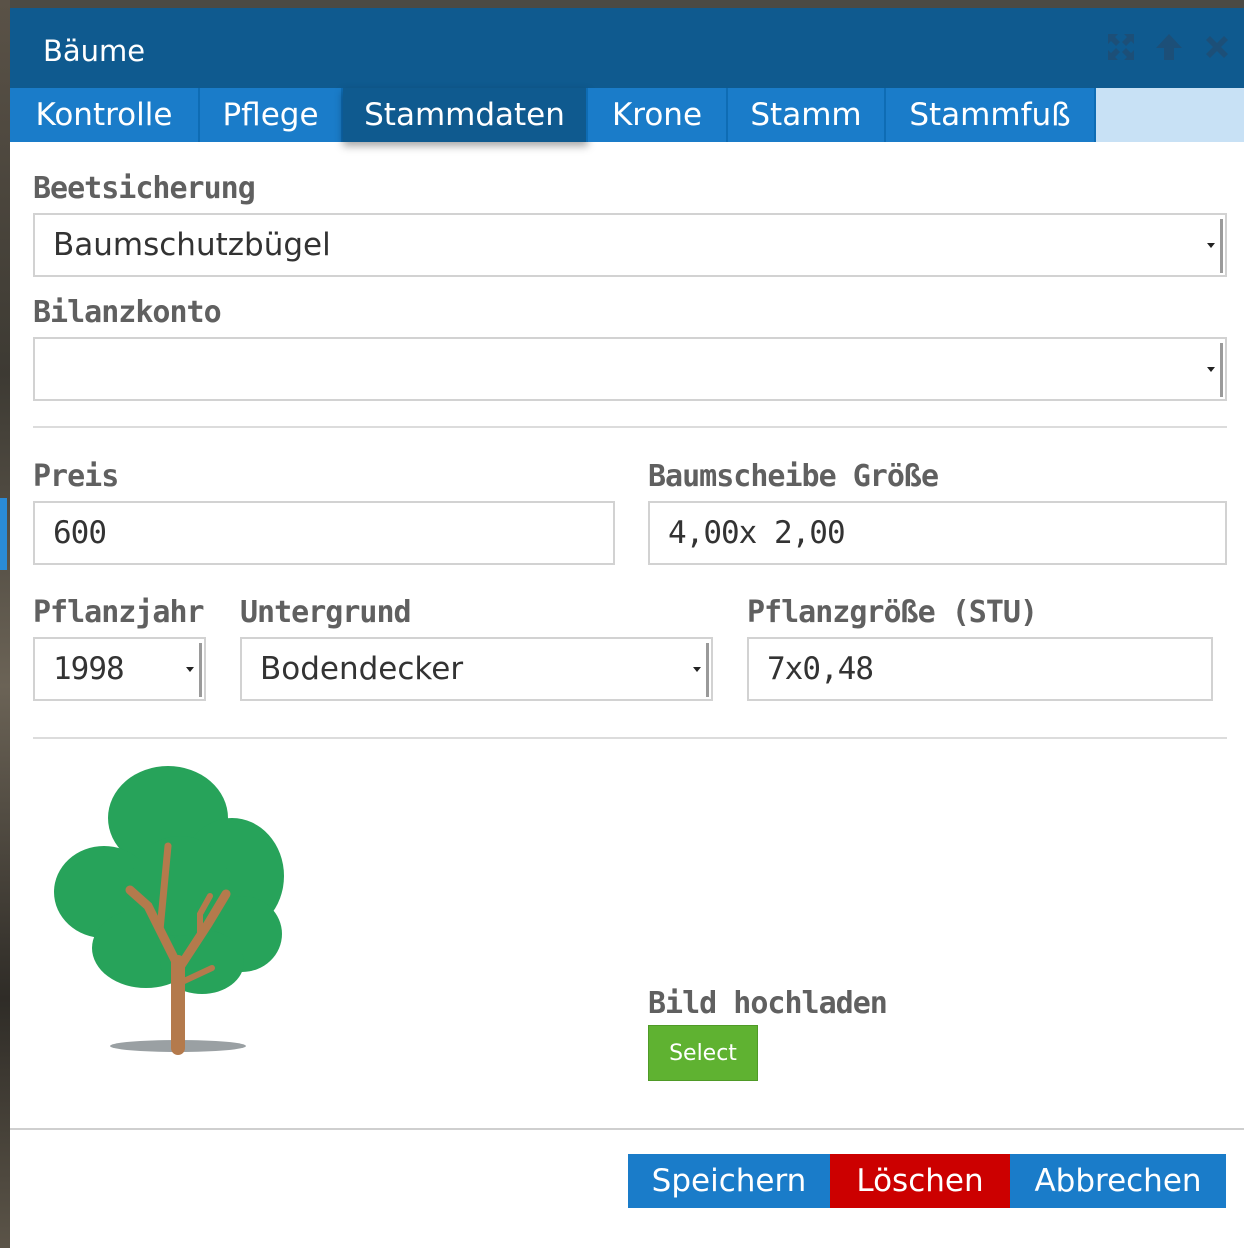  What do you see at coordinates (119, 612) in the screenshot?
I see `pflanzjahr-label: Pflanzjahr` at bounding box center [119, 612].